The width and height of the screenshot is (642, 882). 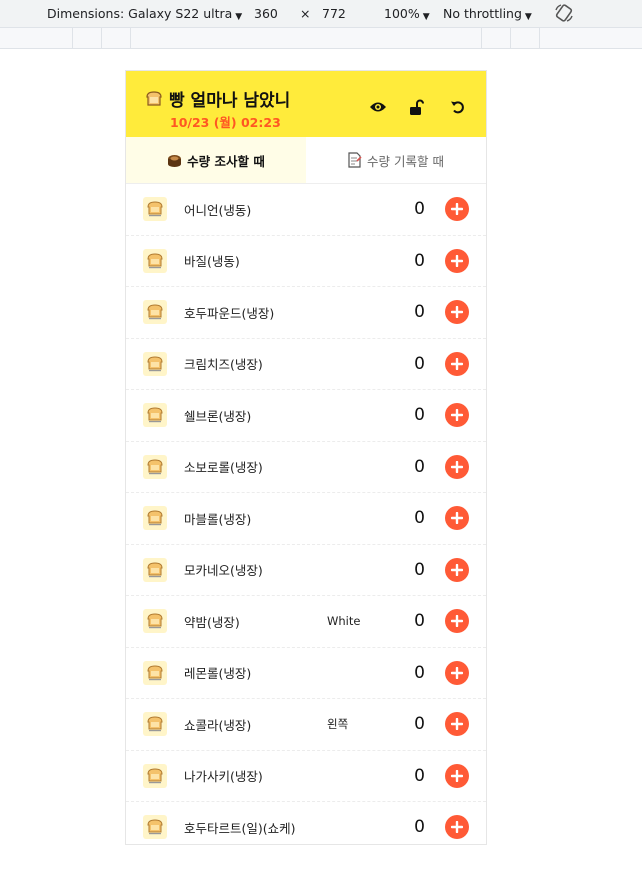 What do you see at coordinates (212, 262) in the screenshot?
I see `item-name: 바질(냉동)` at bounding box center [212, 262].